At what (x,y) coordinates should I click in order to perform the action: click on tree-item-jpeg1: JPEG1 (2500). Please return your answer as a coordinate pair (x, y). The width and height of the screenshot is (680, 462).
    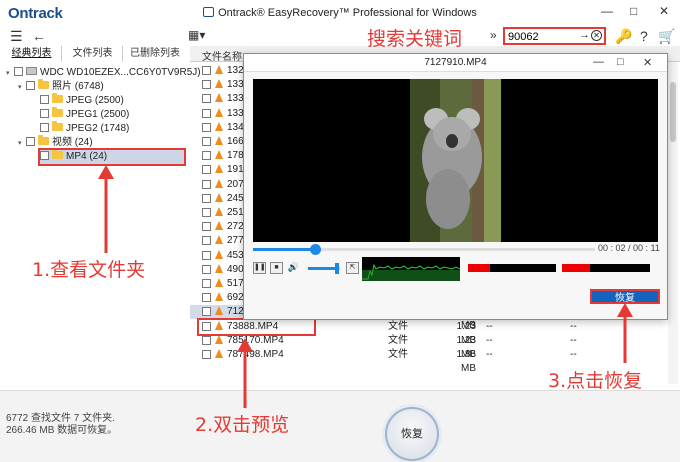
    Looking at the image, I should click on (84, 114).